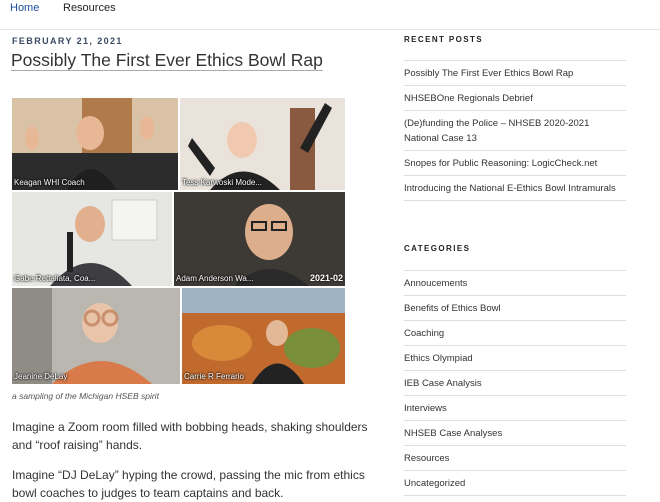 This screenshot has width=660, height=502. I want to click on category-link: Interviews, so click(515, 408).